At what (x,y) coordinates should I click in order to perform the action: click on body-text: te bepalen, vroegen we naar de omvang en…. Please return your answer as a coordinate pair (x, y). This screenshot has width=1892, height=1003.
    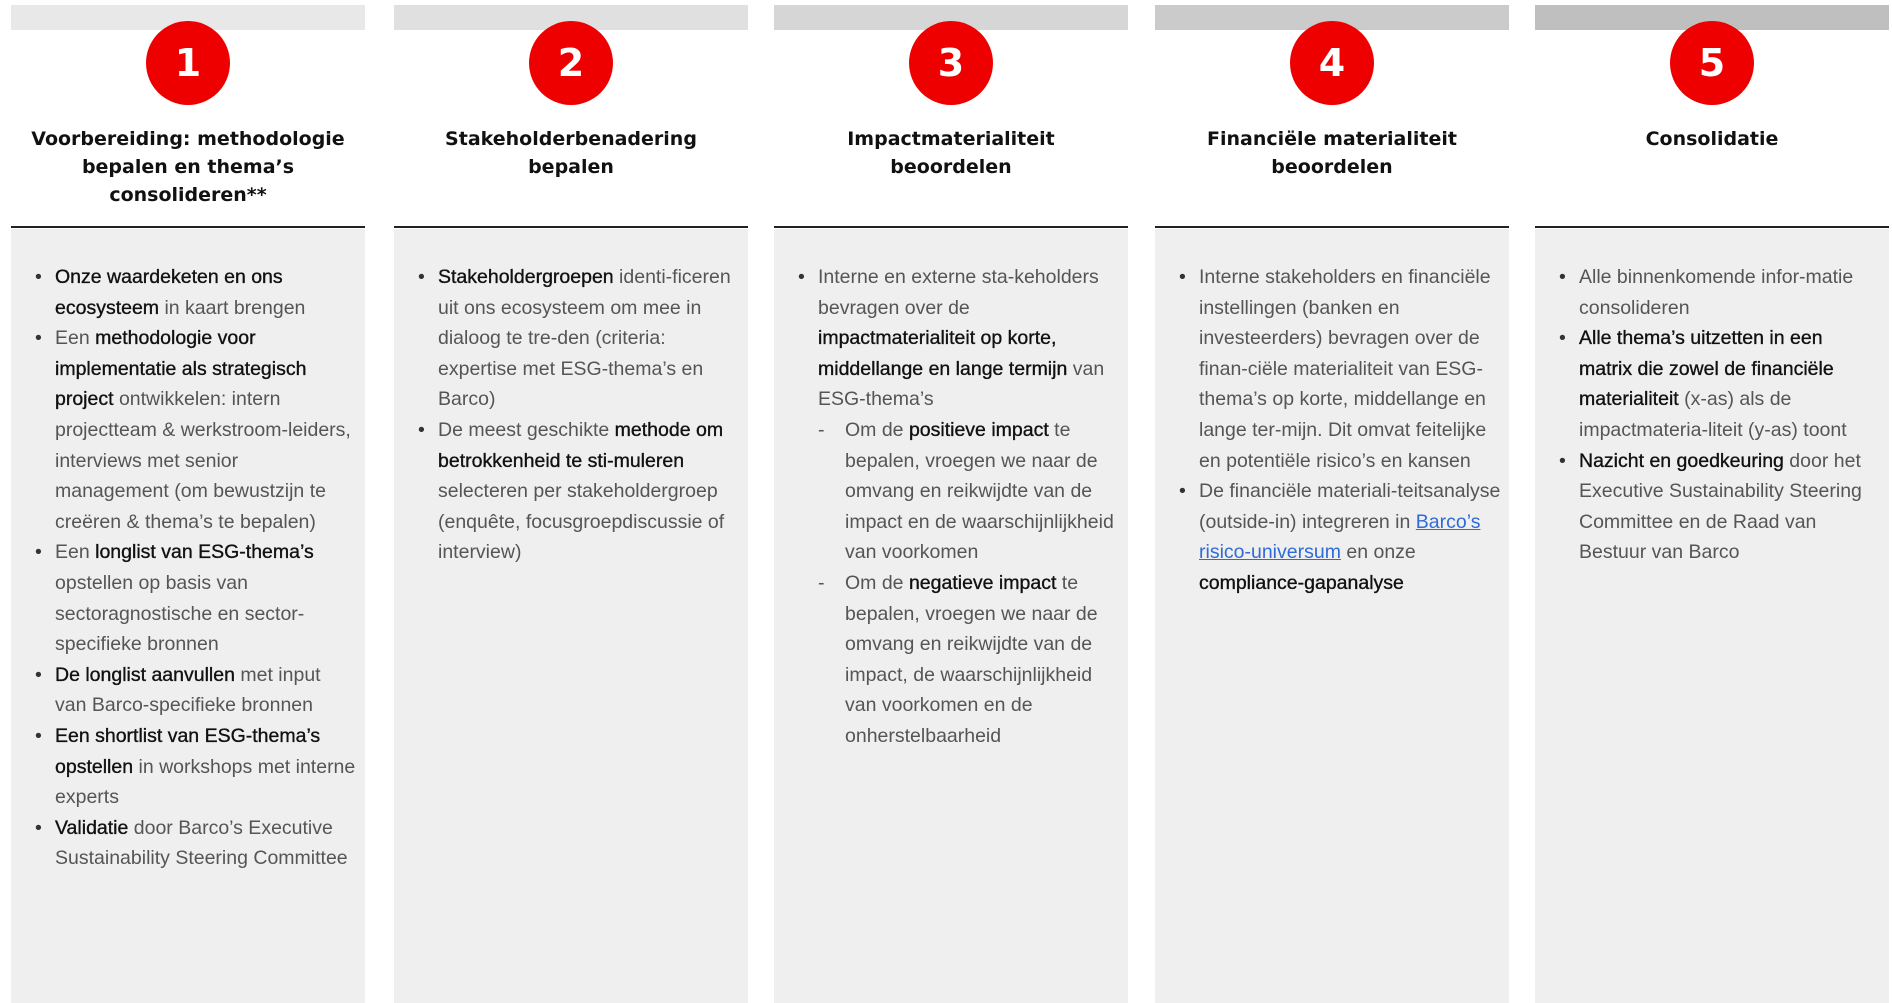
    Looking at the image, I should click on (971, 659).